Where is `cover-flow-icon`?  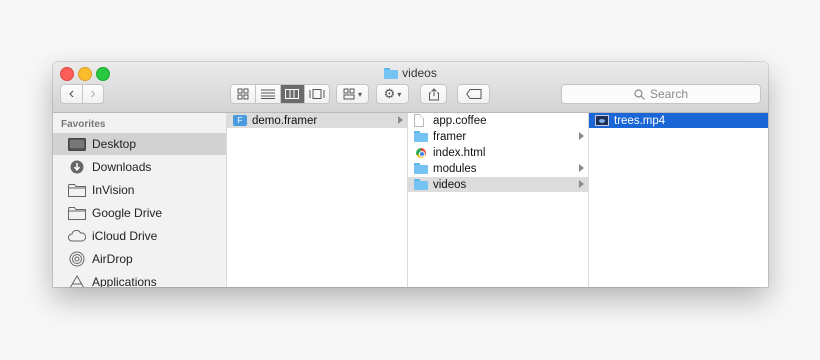
cover-flow-icon is located at coordinates (317, 94).